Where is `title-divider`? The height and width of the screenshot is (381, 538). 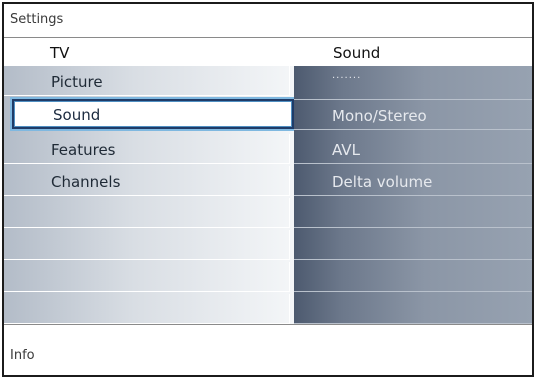 title-divider is located at coordinates (268, 37).